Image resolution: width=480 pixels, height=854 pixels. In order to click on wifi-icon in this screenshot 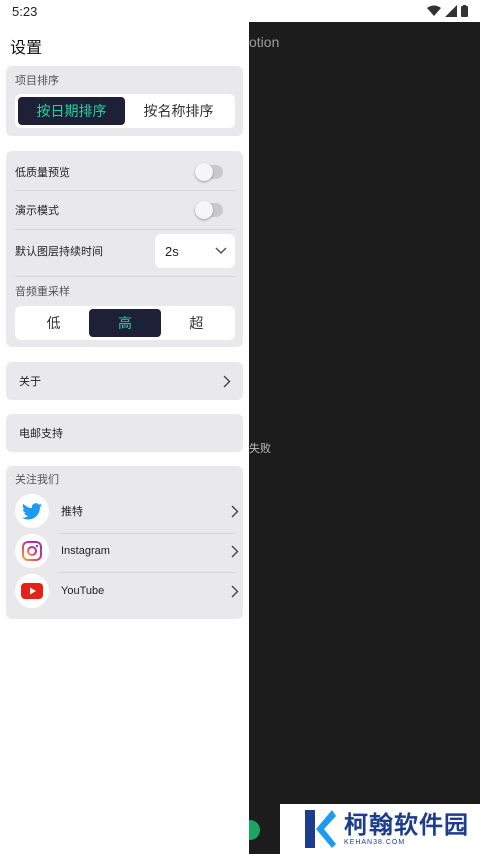, I will do `click(434, 10)`.